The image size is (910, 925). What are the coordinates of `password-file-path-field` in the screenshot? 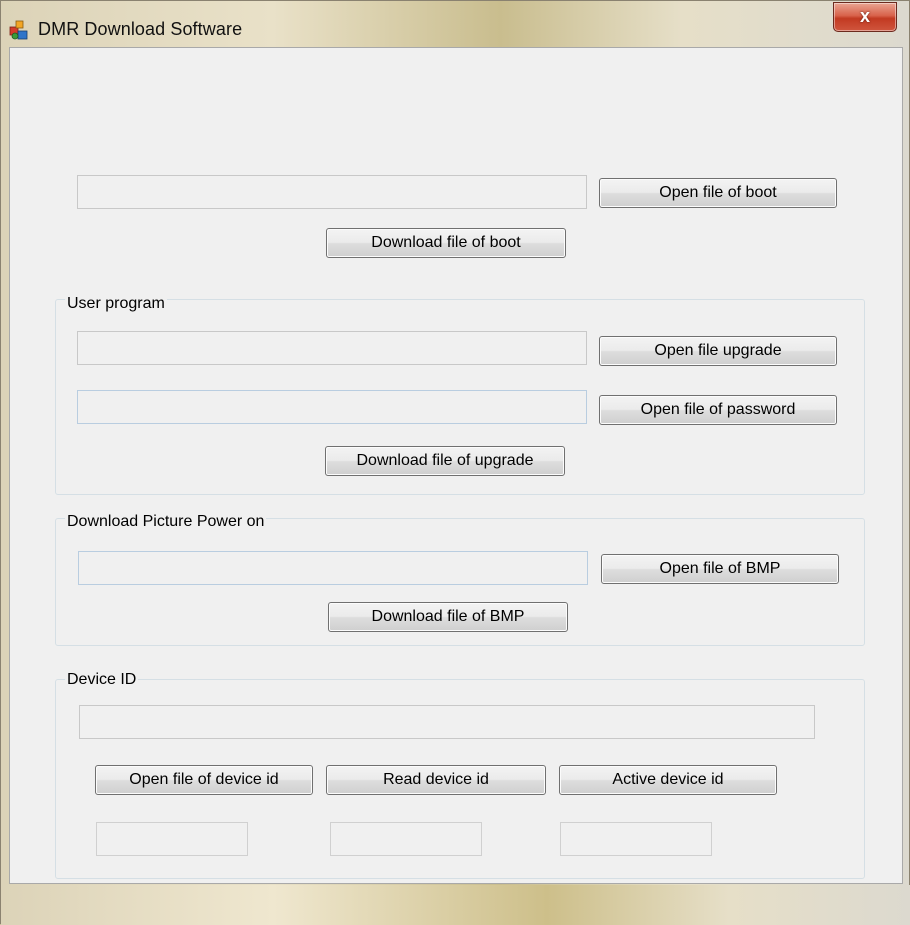 It's located at (332, 407).